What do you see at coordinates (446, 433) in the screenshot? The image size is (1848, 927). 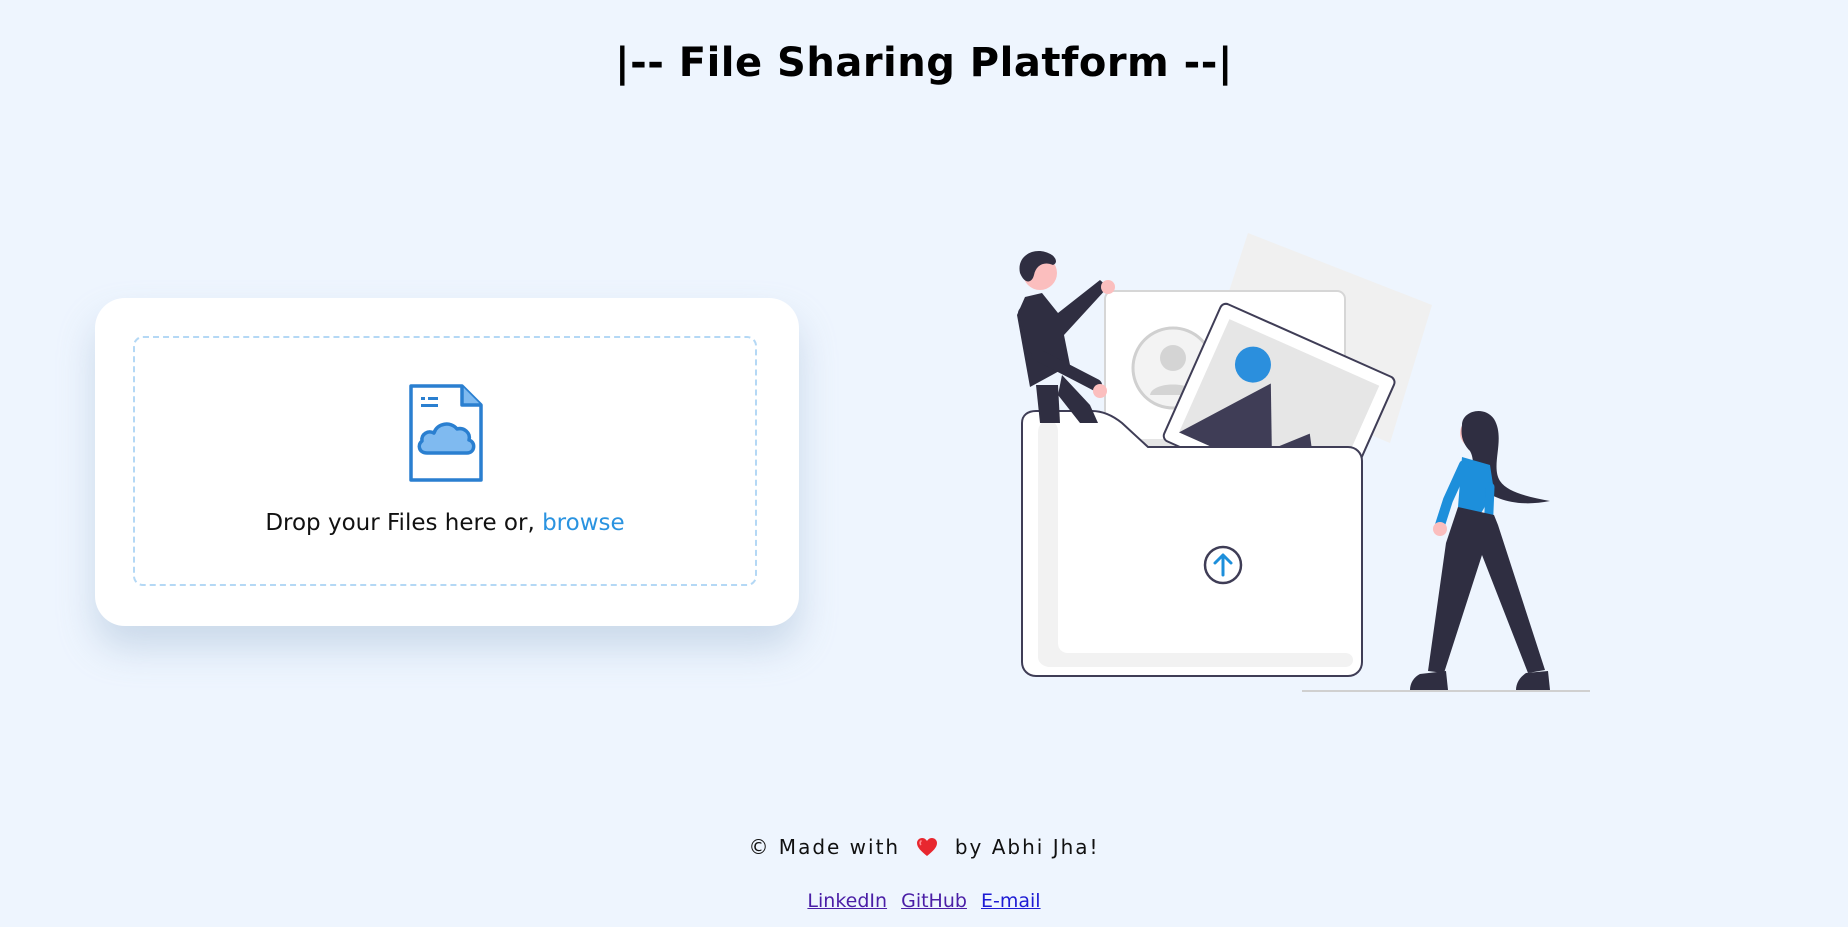 I see `cloud-file-icon` at bounding box center [446, 433].